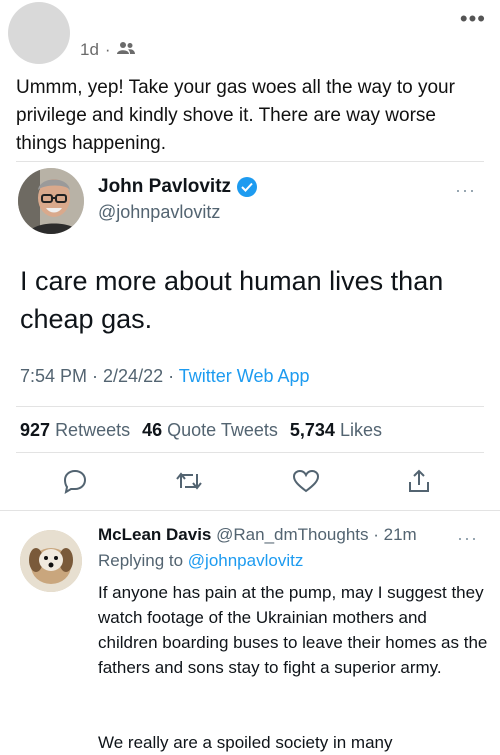 Image resolution: width=500 pixels, height=755 pixels. What do you see at coordinates (467, 538) in the screenshot?
I see `reply-more-icon: ···` at bounding box center [467, 538].